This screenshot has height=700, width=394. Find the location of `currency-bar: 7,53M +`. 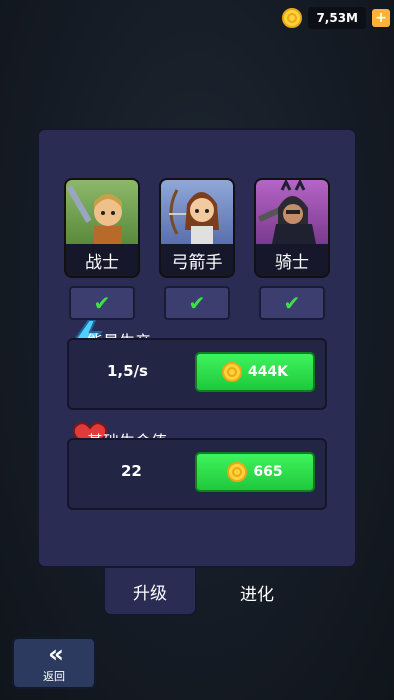

currency-bar: 7,53M + is located at coordinates (336, 18).